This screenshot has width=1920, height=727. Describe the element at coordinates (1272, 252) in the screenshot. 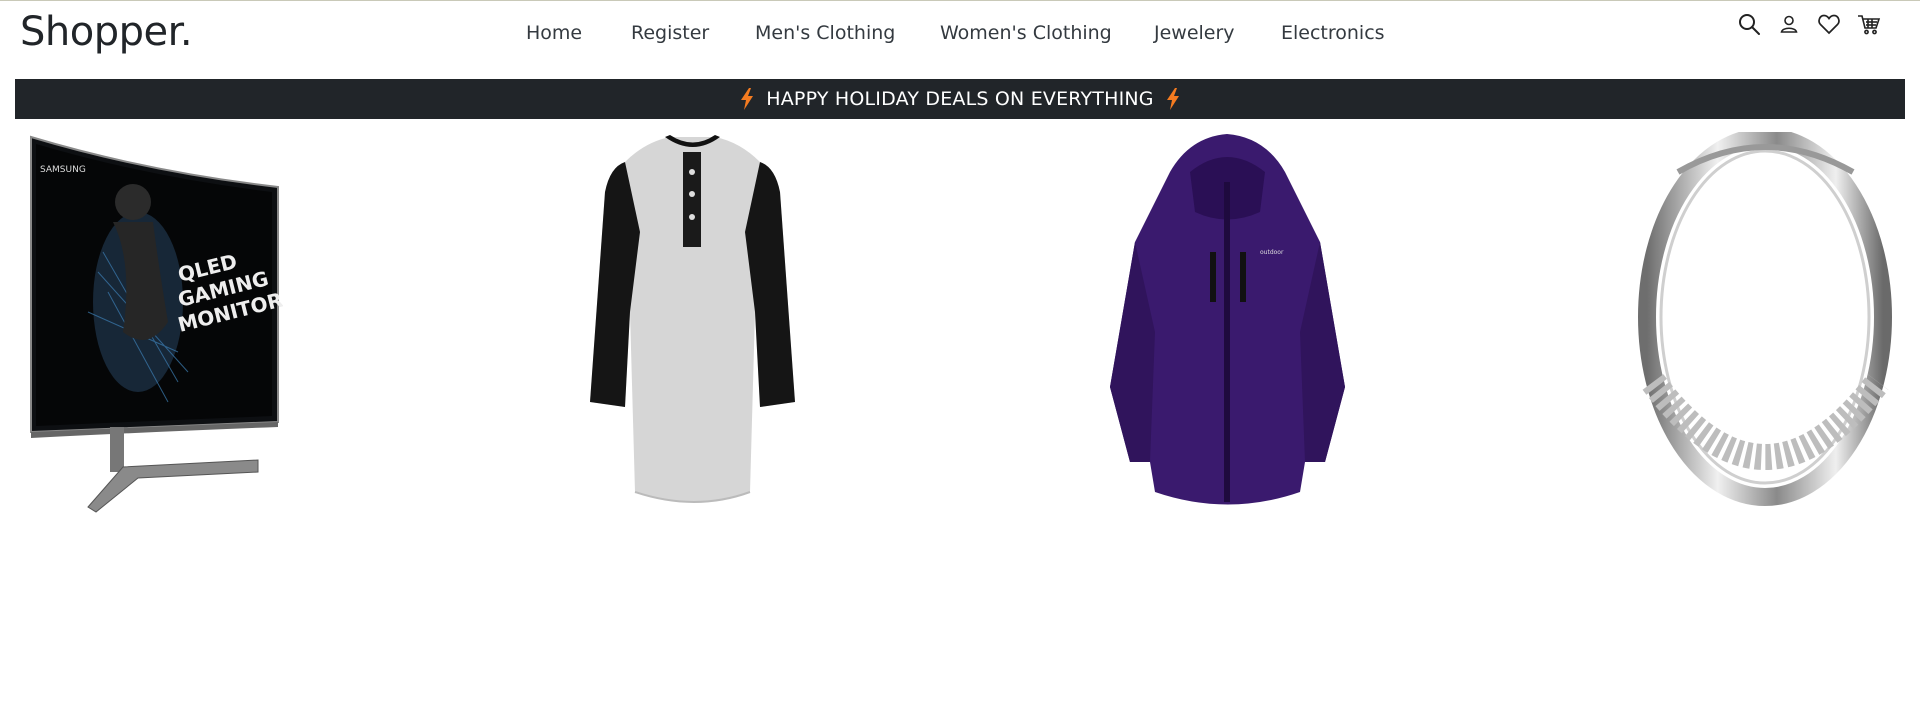

I see `jacket-logo-text: outdoor` at that location.